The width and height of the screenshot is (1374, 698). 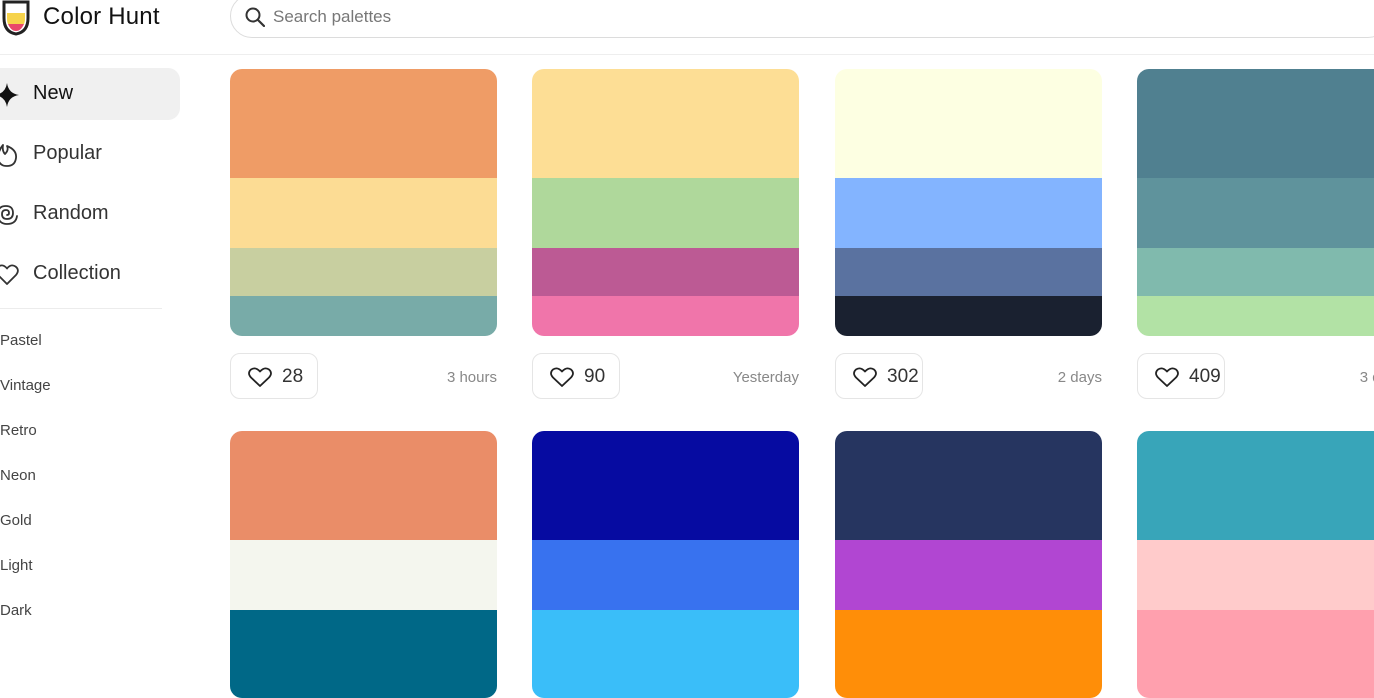 What do you see at coordinates (25, 385) in the screenshot?
I see `tag-vintage: Vintage` at bounding box center [25, 385].